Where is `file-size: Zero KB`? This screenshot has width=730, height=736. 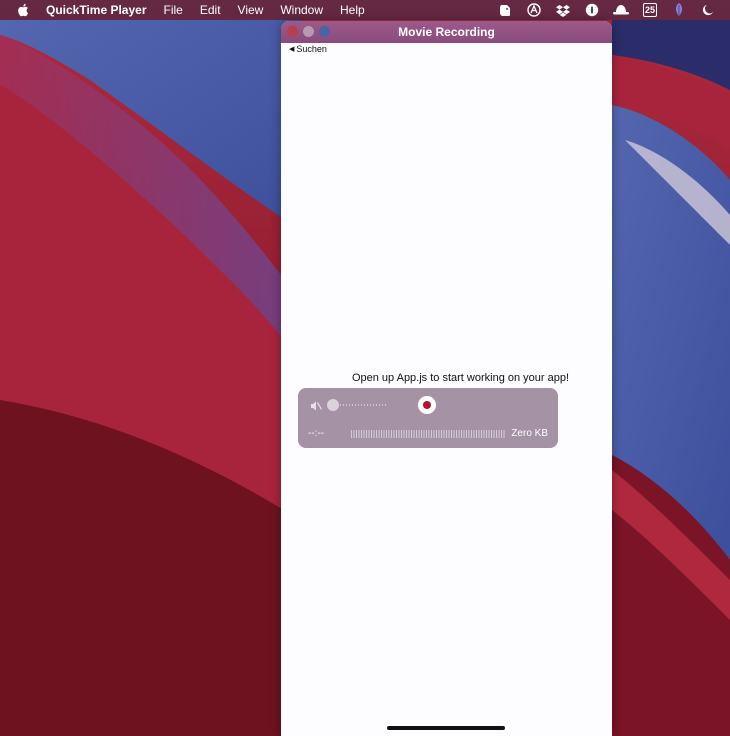 file-size: Zero KB is located at coordinates (529, 433).